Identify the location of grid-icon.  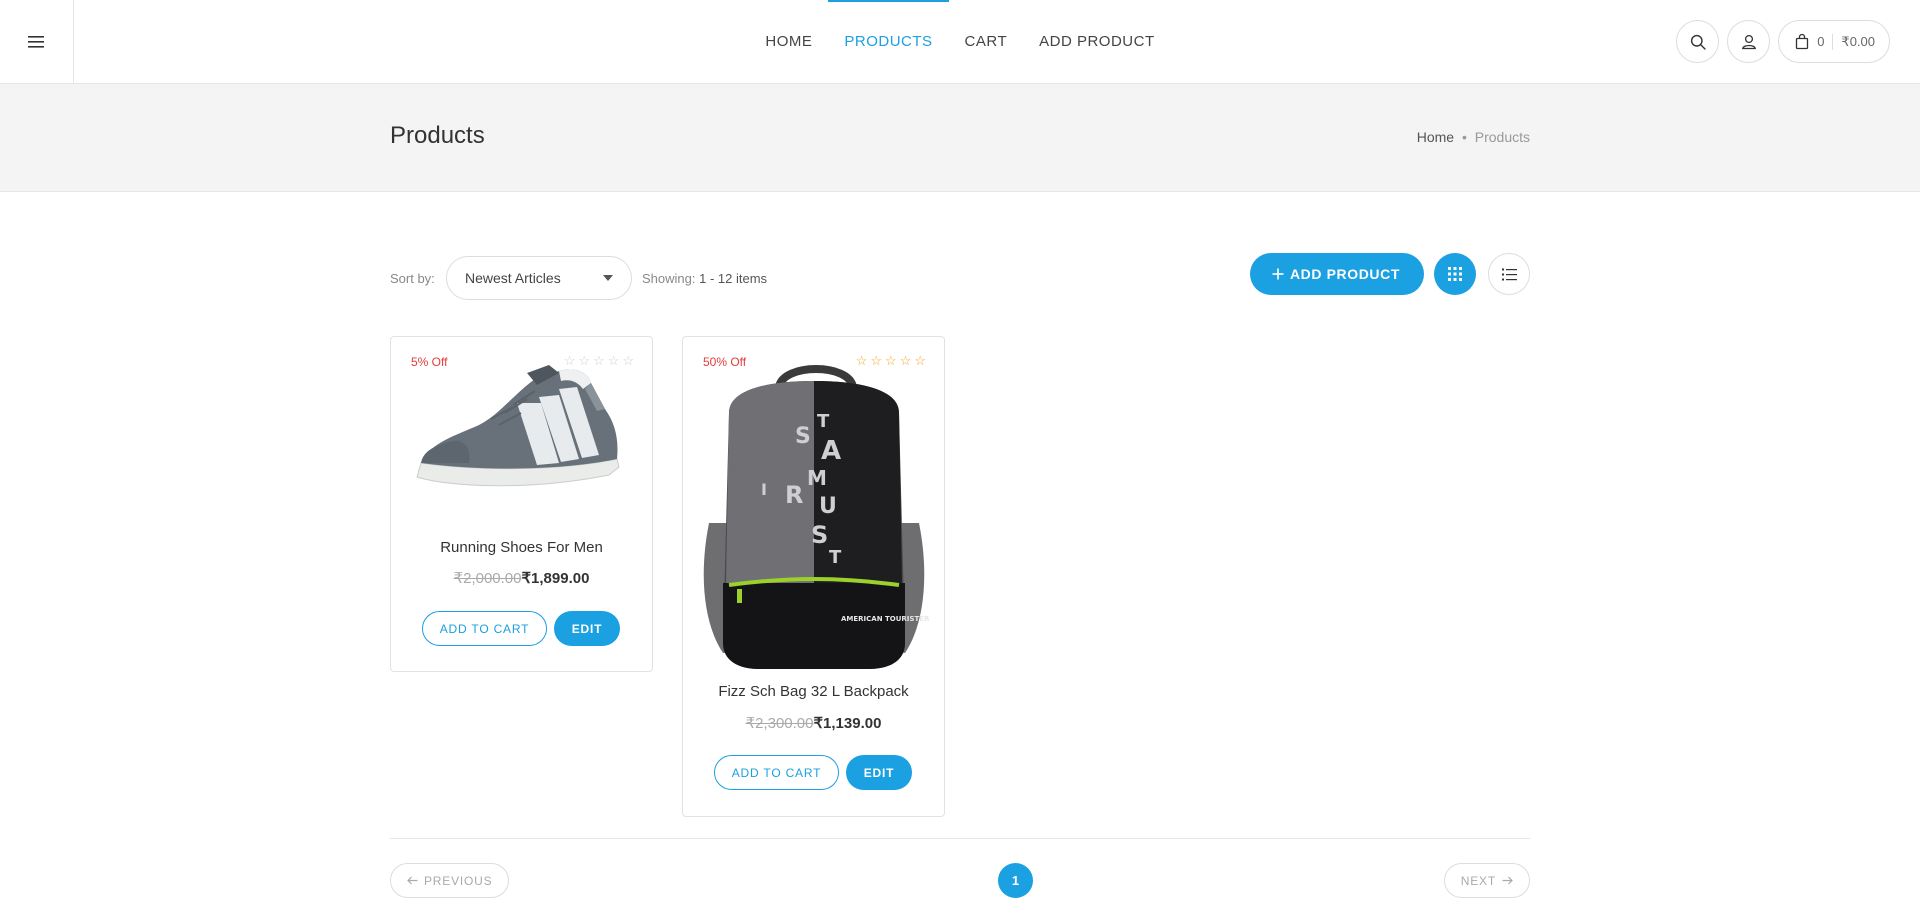
(1455, 274).